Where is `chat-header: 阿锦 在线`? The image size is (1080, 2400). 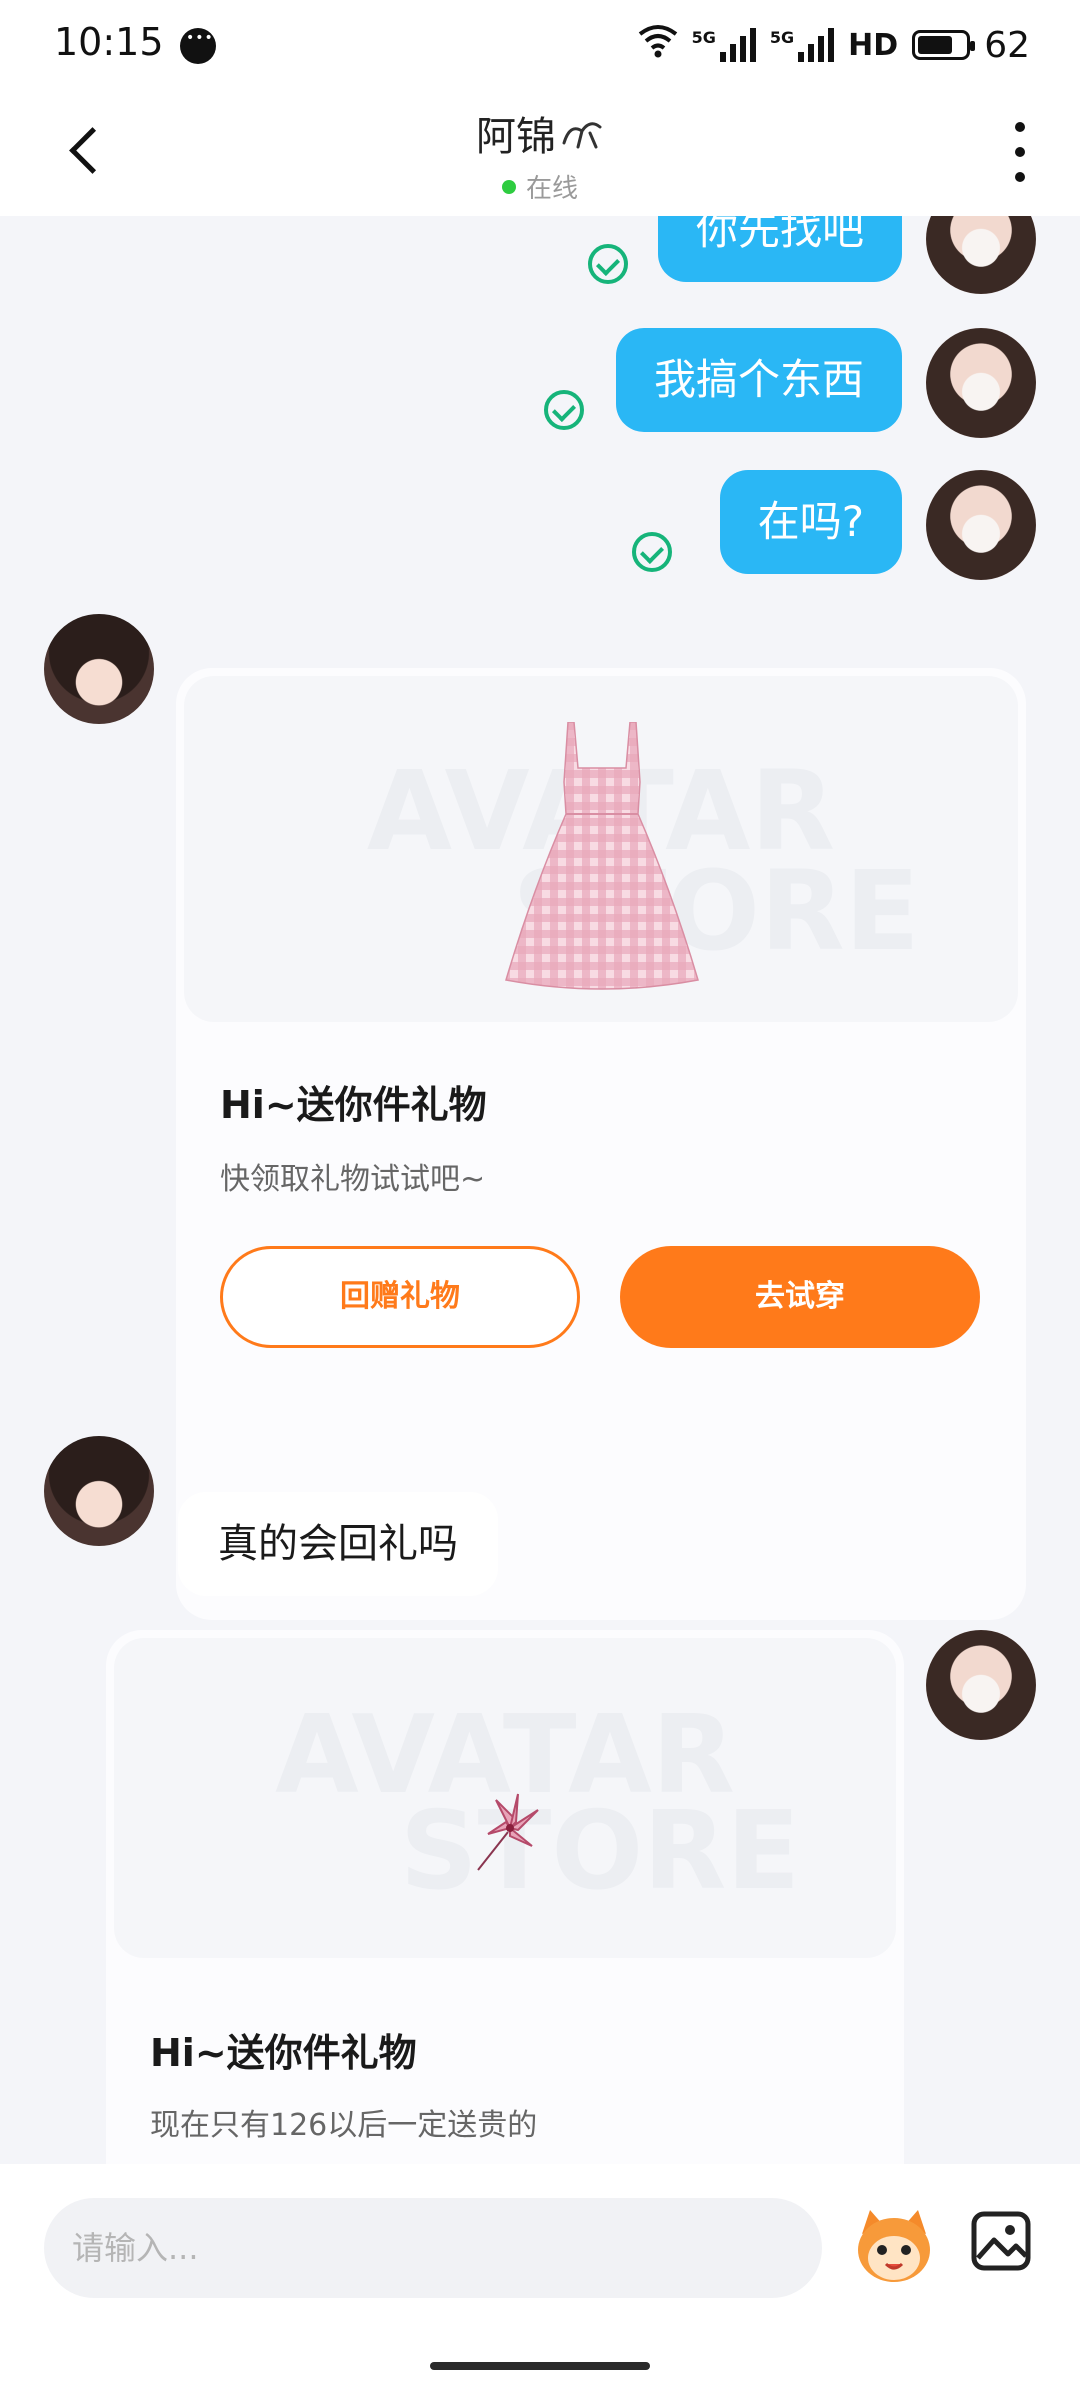
chat-header: 阿锦 在线 is located at coordinates (540, 154).